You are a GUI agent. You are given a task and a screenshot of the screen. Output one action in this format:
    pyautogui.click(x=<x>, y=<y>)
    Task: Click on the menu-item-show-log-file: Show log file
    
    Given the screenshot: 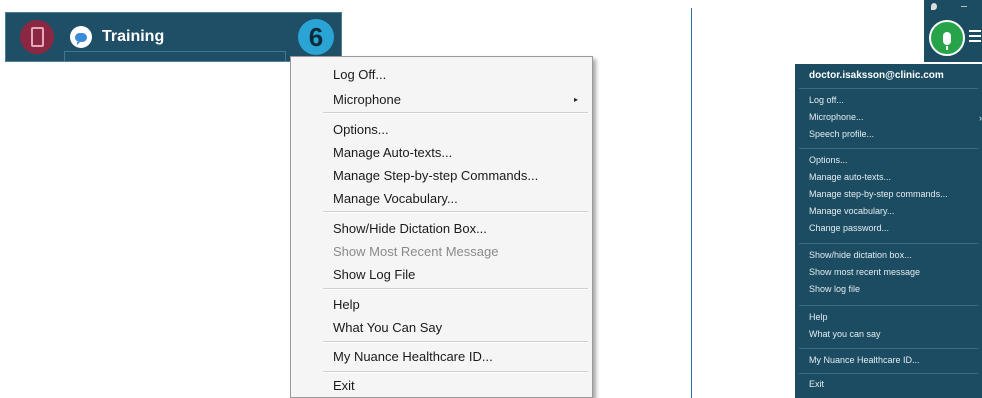 What is the action you would take?
    pyautogui.click(x=834, y=289)
    